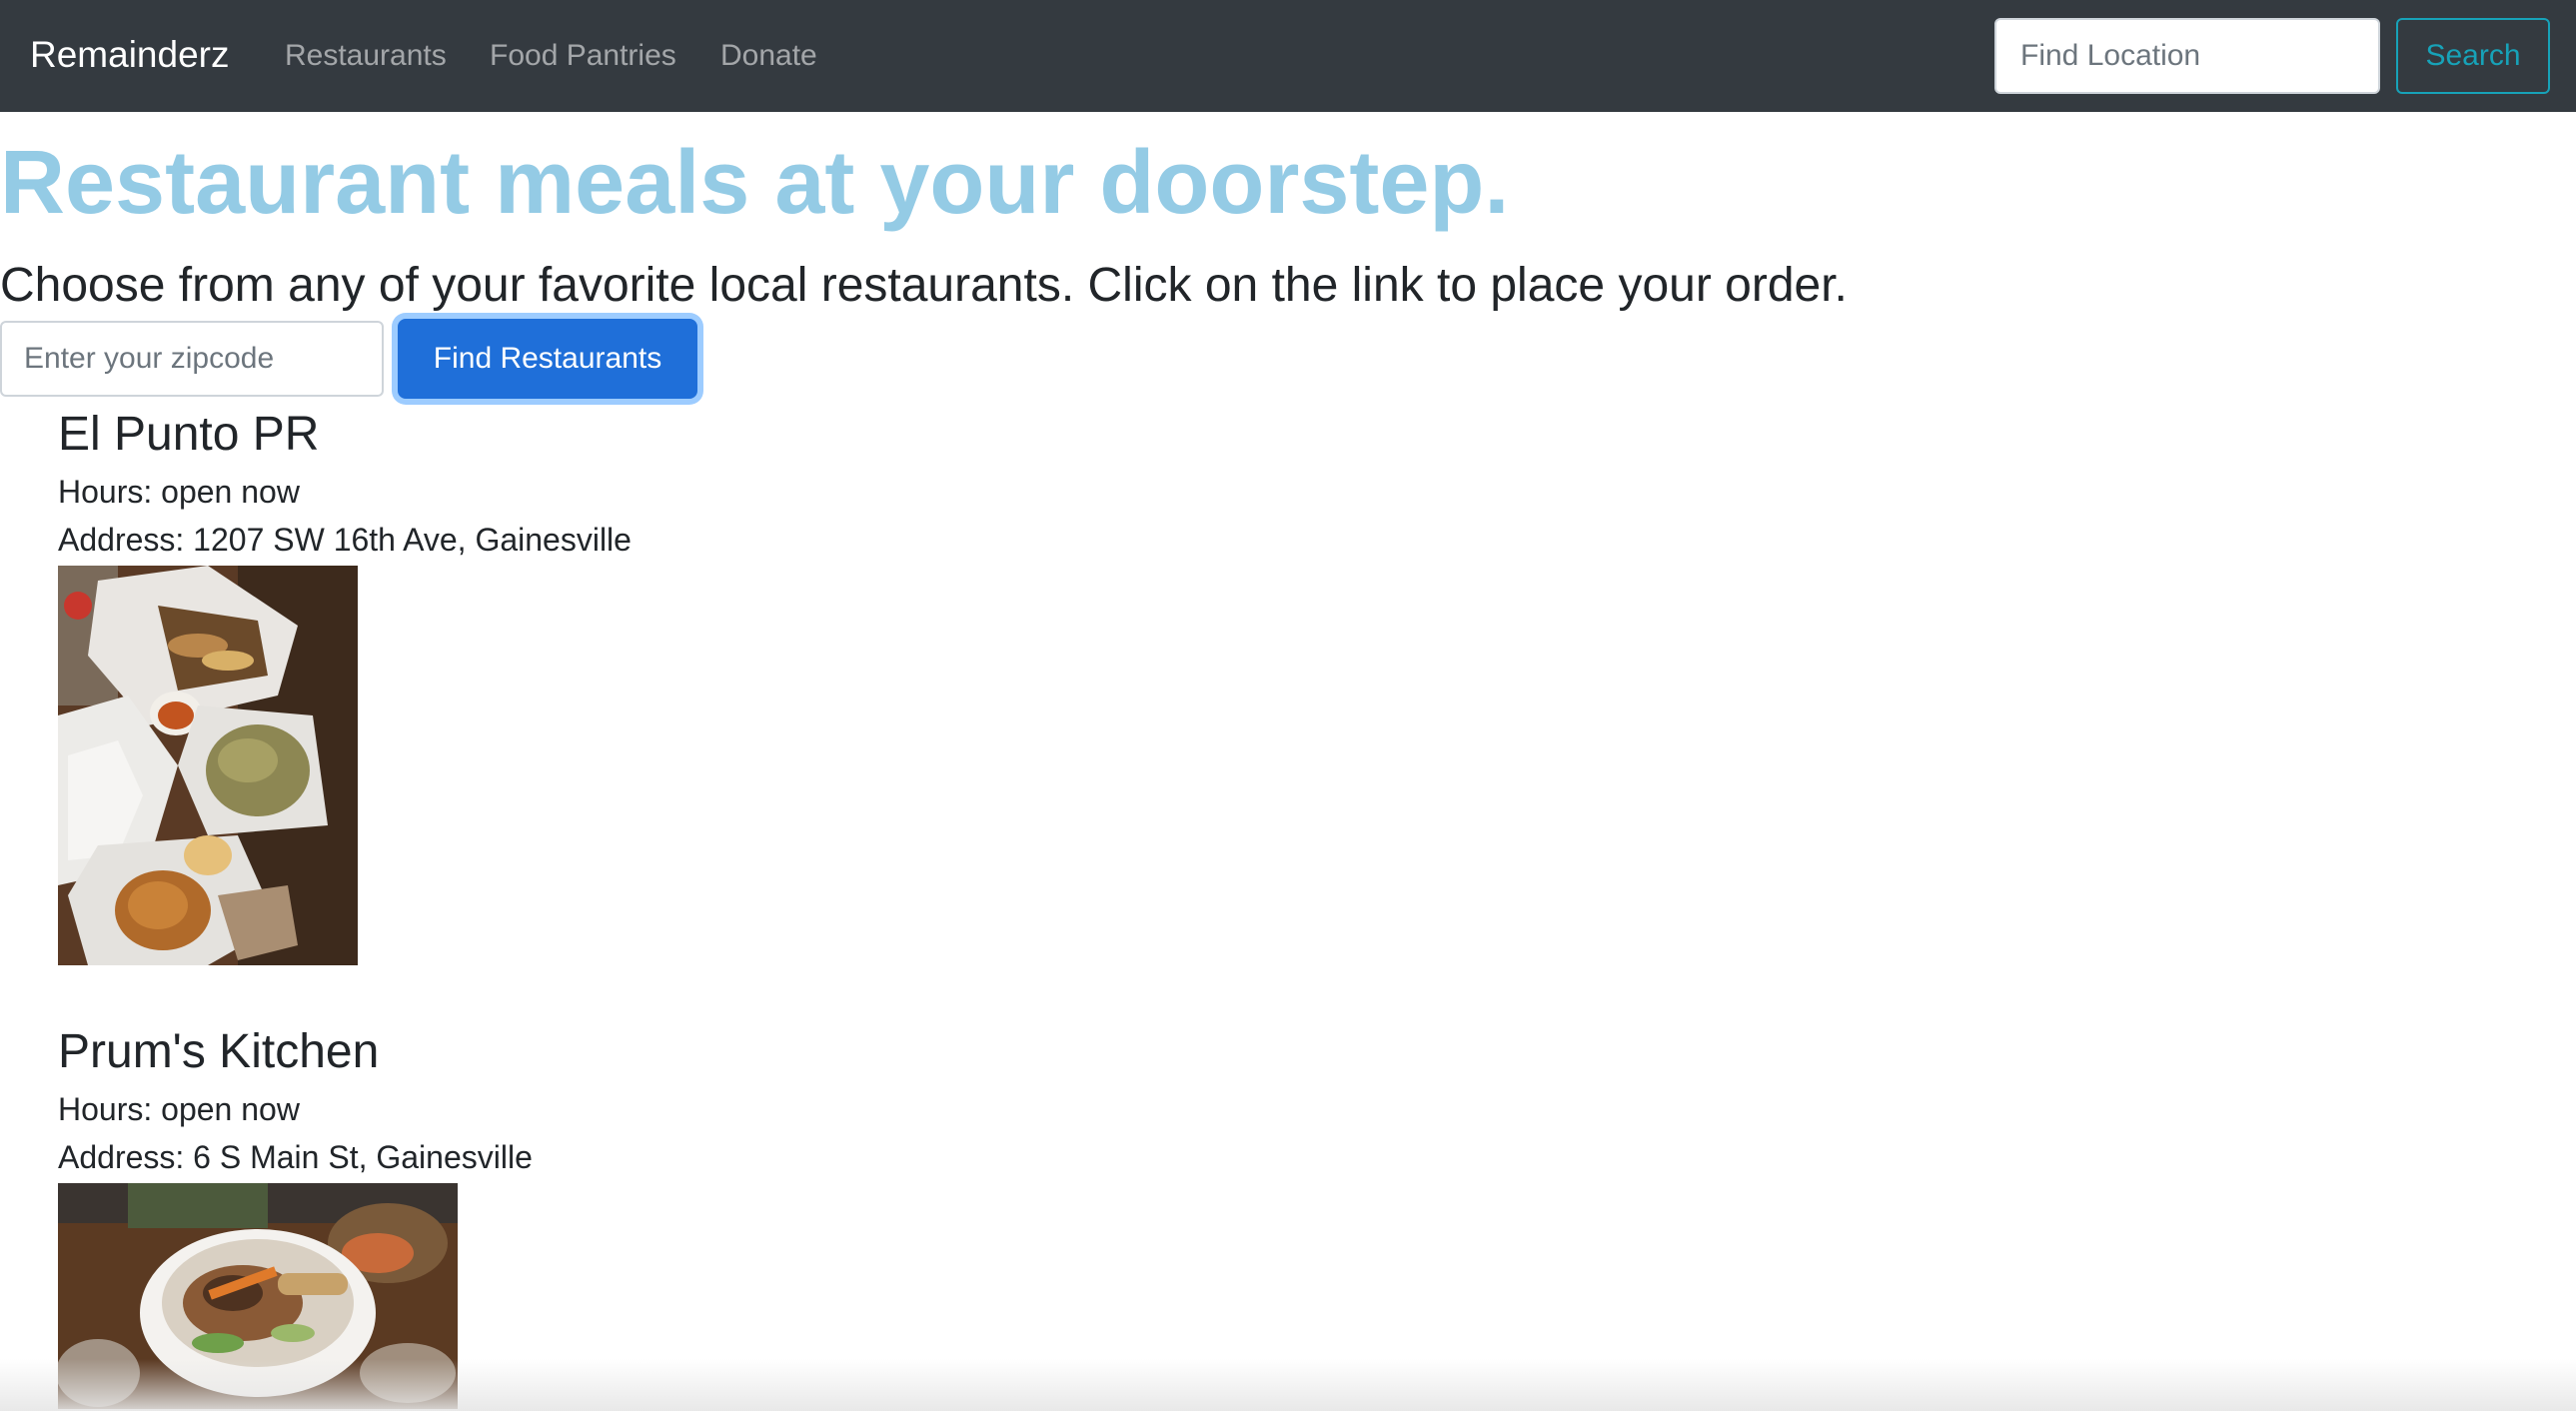 Image resolution: width=2576 pixels, height=1411 pixels. What do you see at coordinates (345, 540) in the screenshot?
I see `restaurant-address: Address: 1207 SW 16th Ave, Gainesville` at bounding box center [345, 540].